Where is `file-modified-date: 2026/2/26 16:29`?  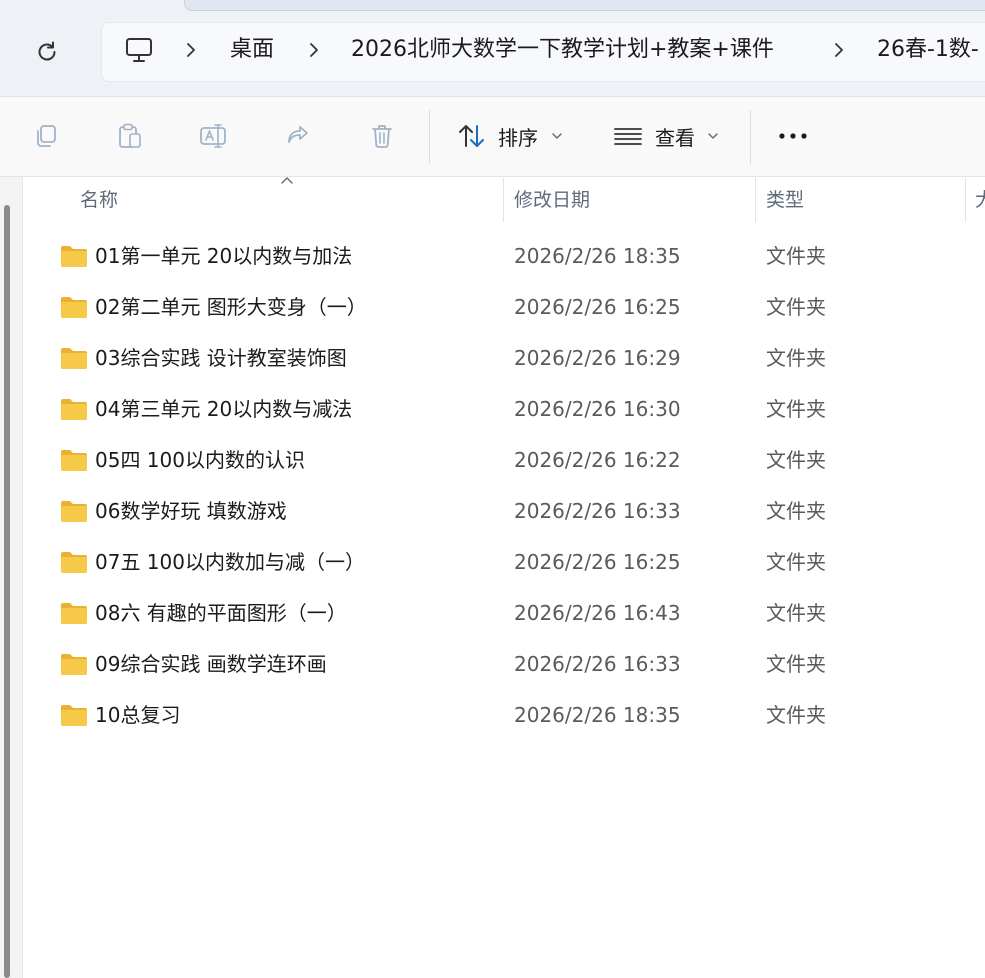
file-modified-date: 2026/2/26 16:29 is located at coordinates (597, 358).